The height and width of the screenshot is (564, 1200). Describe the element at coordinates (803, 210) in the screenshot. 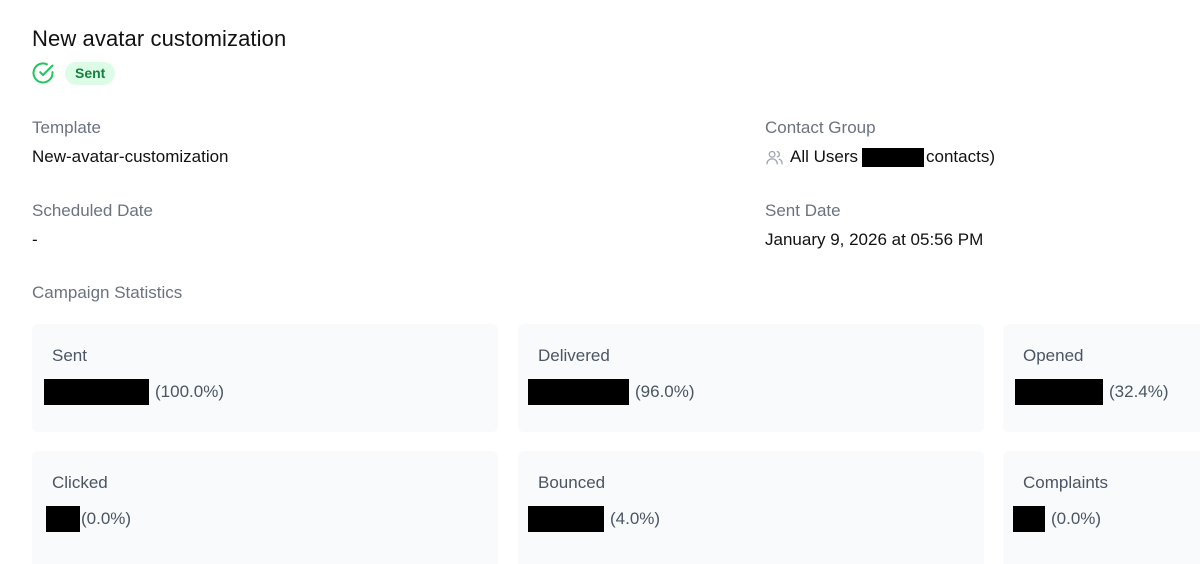

I see `sent-date-label: Sent Date` at that location.